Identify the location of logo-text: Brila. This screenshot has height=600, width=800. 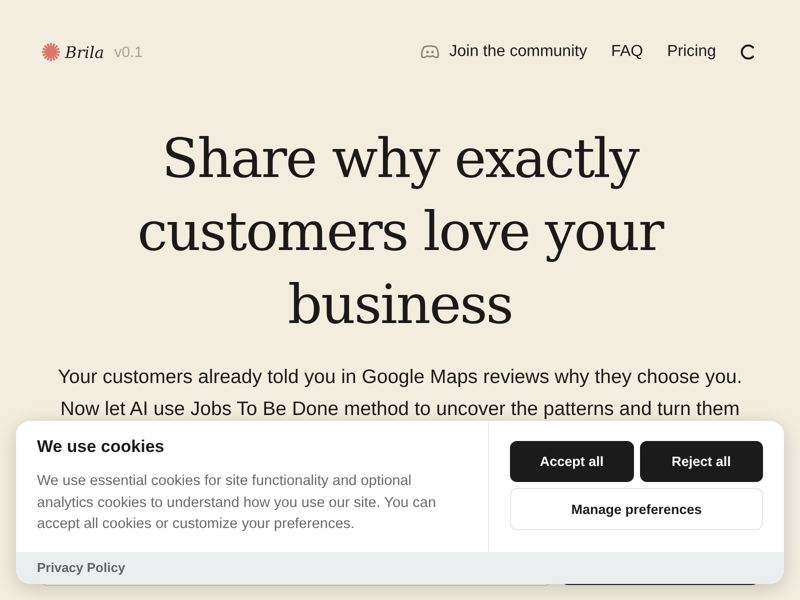
(84, 52).